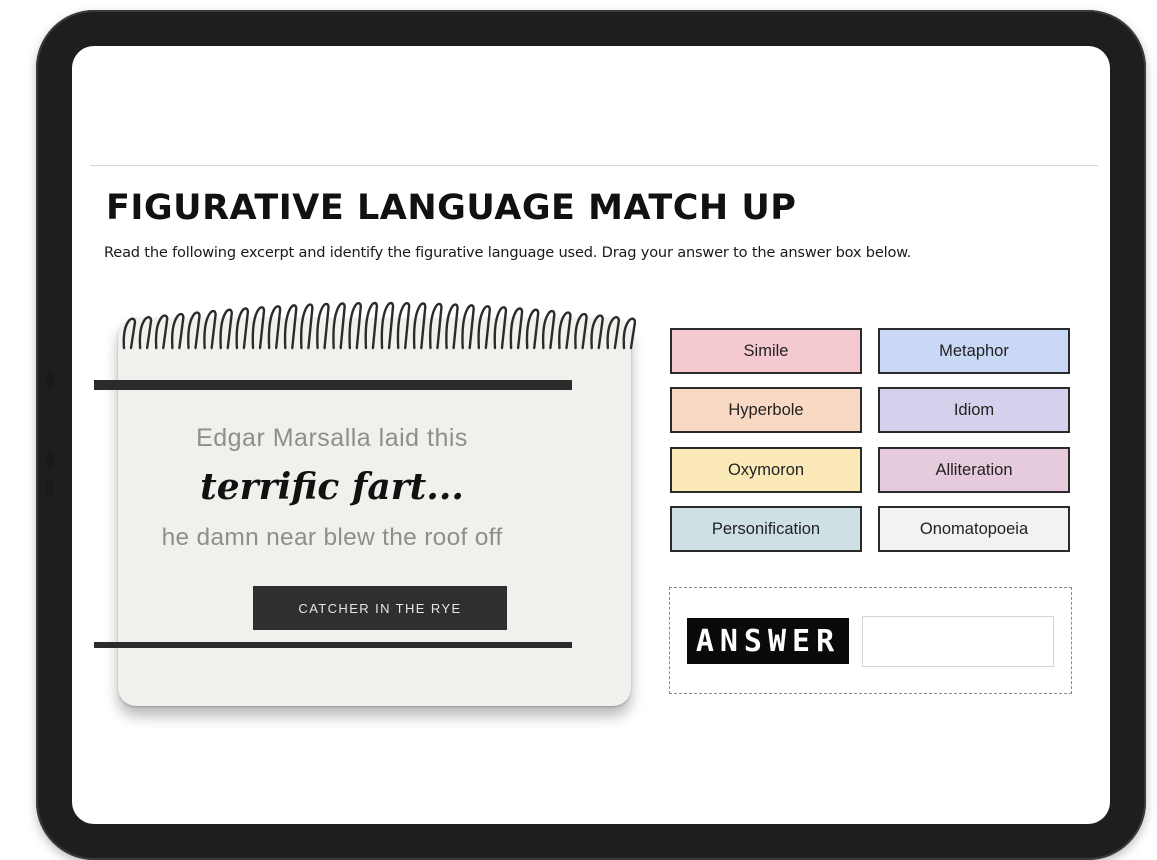 This screenshot has height=860, width=1157. Describe the element at coordinates (766, 351) in the screenshot. I see `choice-simile: Simile` at that location.